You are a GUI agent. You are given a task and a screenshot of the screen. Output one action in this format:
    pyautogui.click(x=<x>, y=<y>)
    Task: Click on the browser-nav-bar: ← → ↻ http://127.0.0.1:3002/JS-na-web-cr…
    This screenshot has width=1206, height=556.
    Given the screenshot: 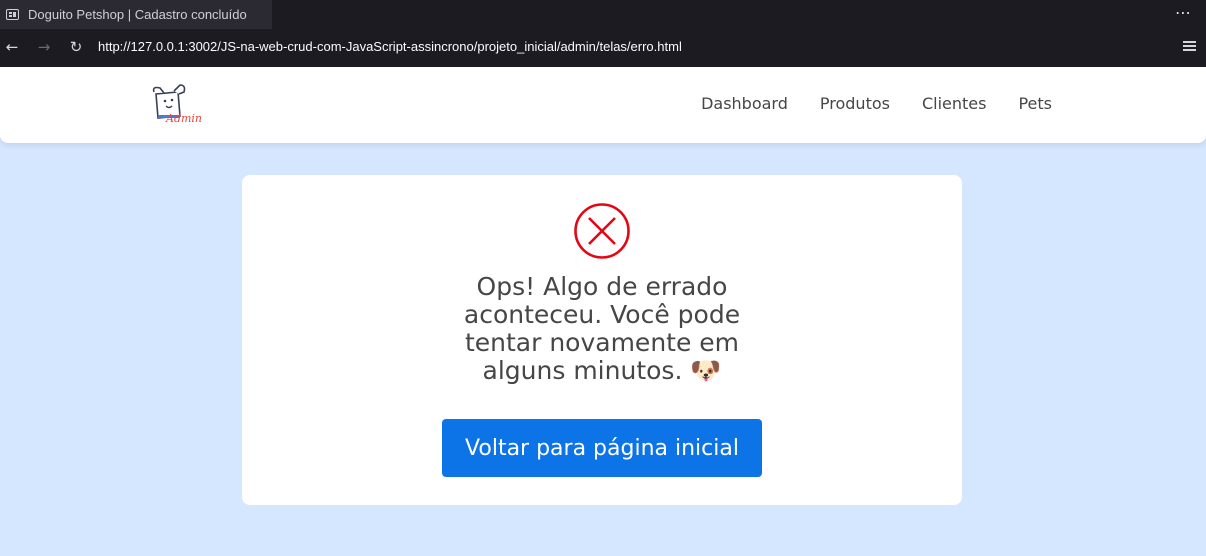 What is the action you would take?
    pyautogui.click(x=603, y=48)
    